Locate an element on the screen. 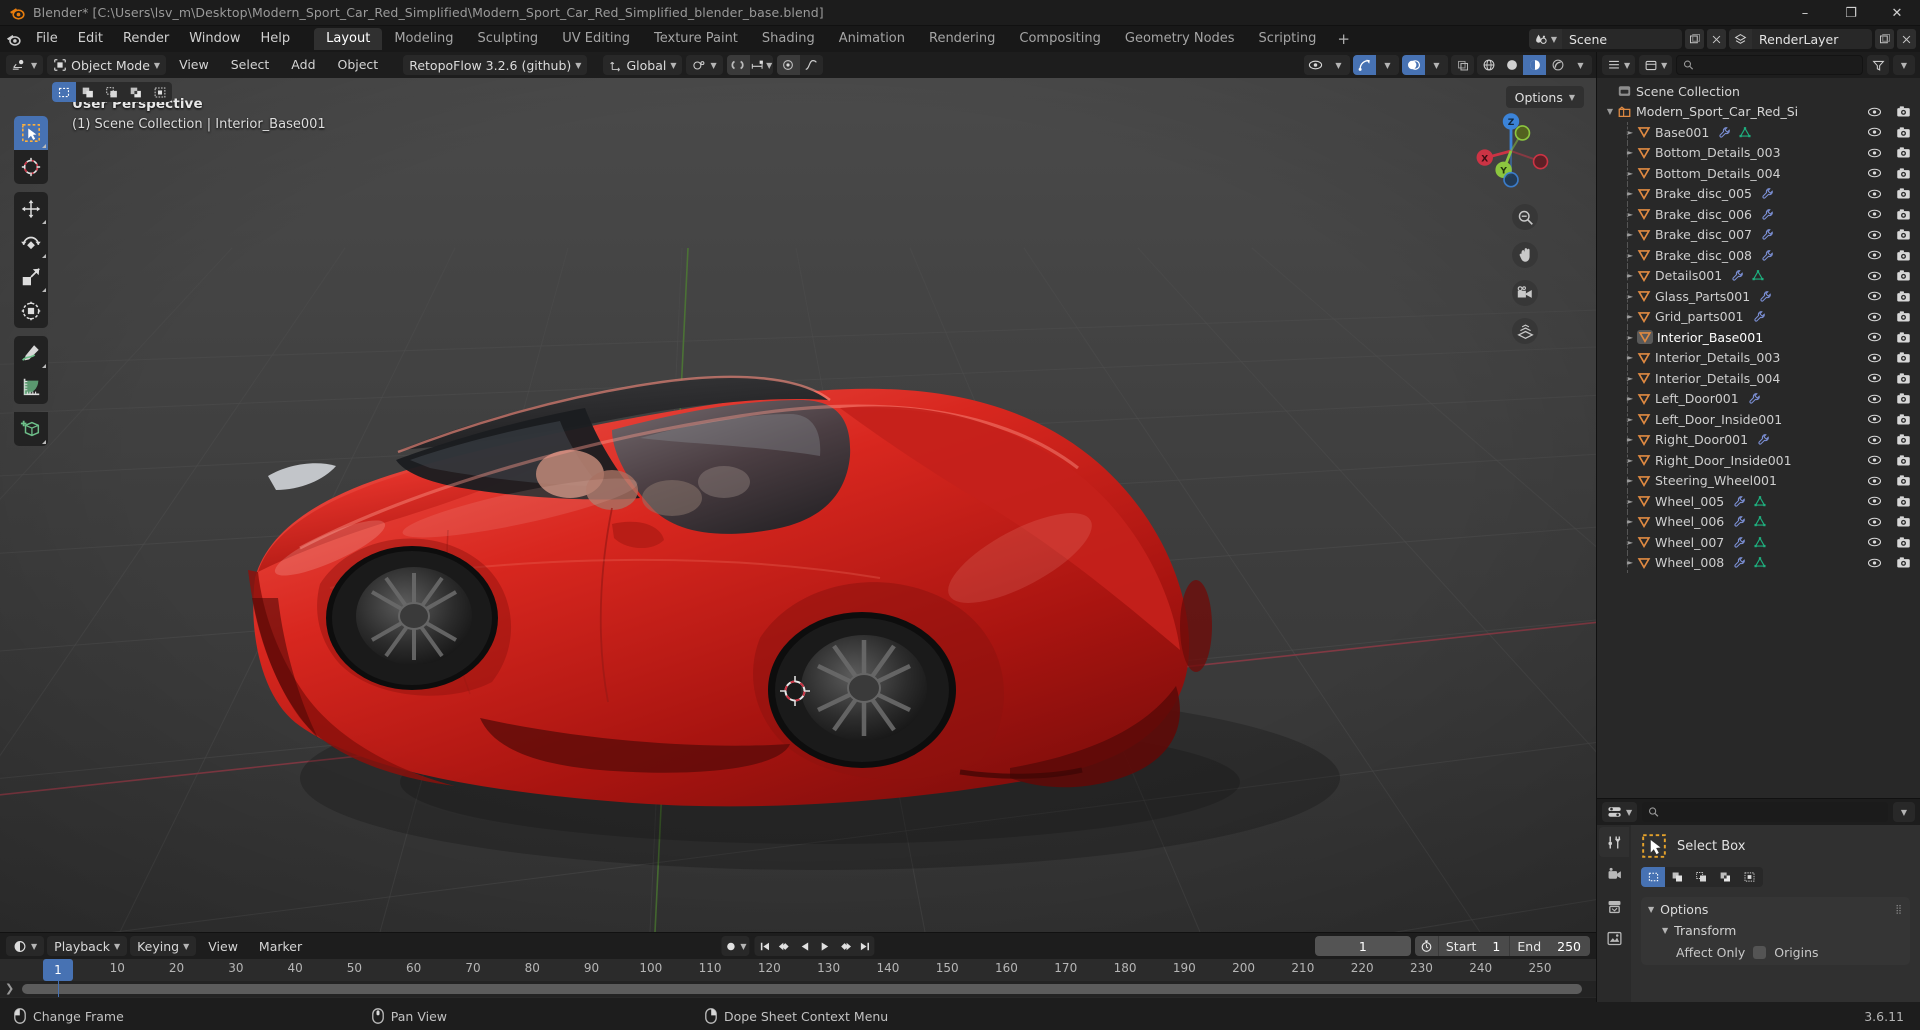 The image size is (1920, 1030). delete-view-layer-button is located at coordinates (1906, 39).